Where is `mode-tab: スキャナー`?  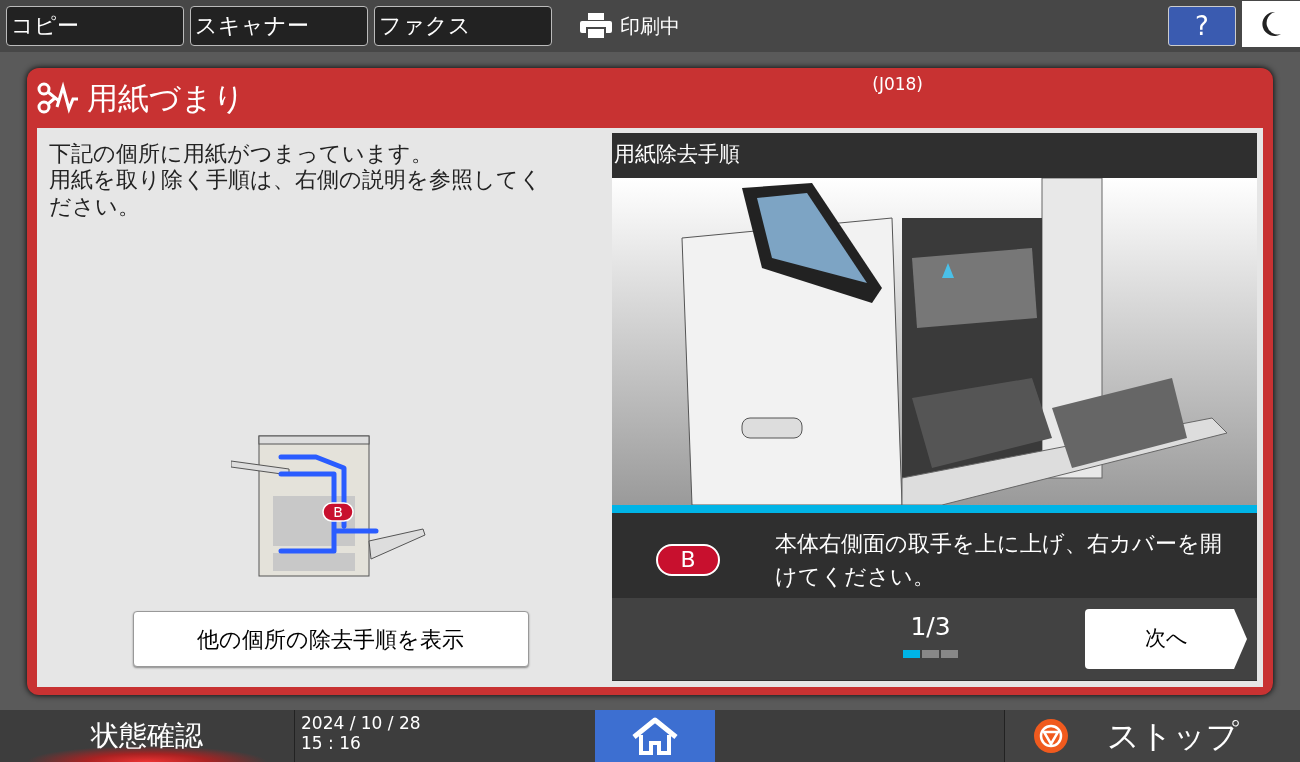
mode-tab: スキャナー is located at coordinates (279, 26).